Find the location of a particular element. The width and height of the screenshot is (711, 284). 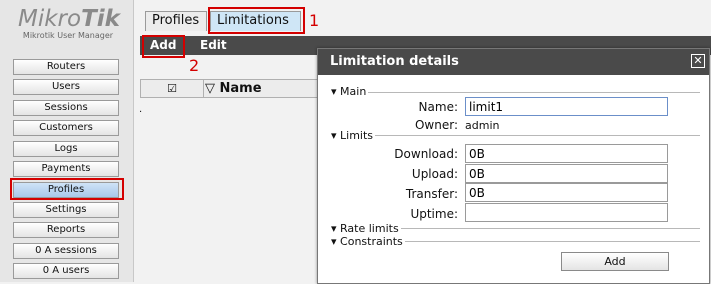

section-limits: ▾ Limits is located at coordinates (353, 135).